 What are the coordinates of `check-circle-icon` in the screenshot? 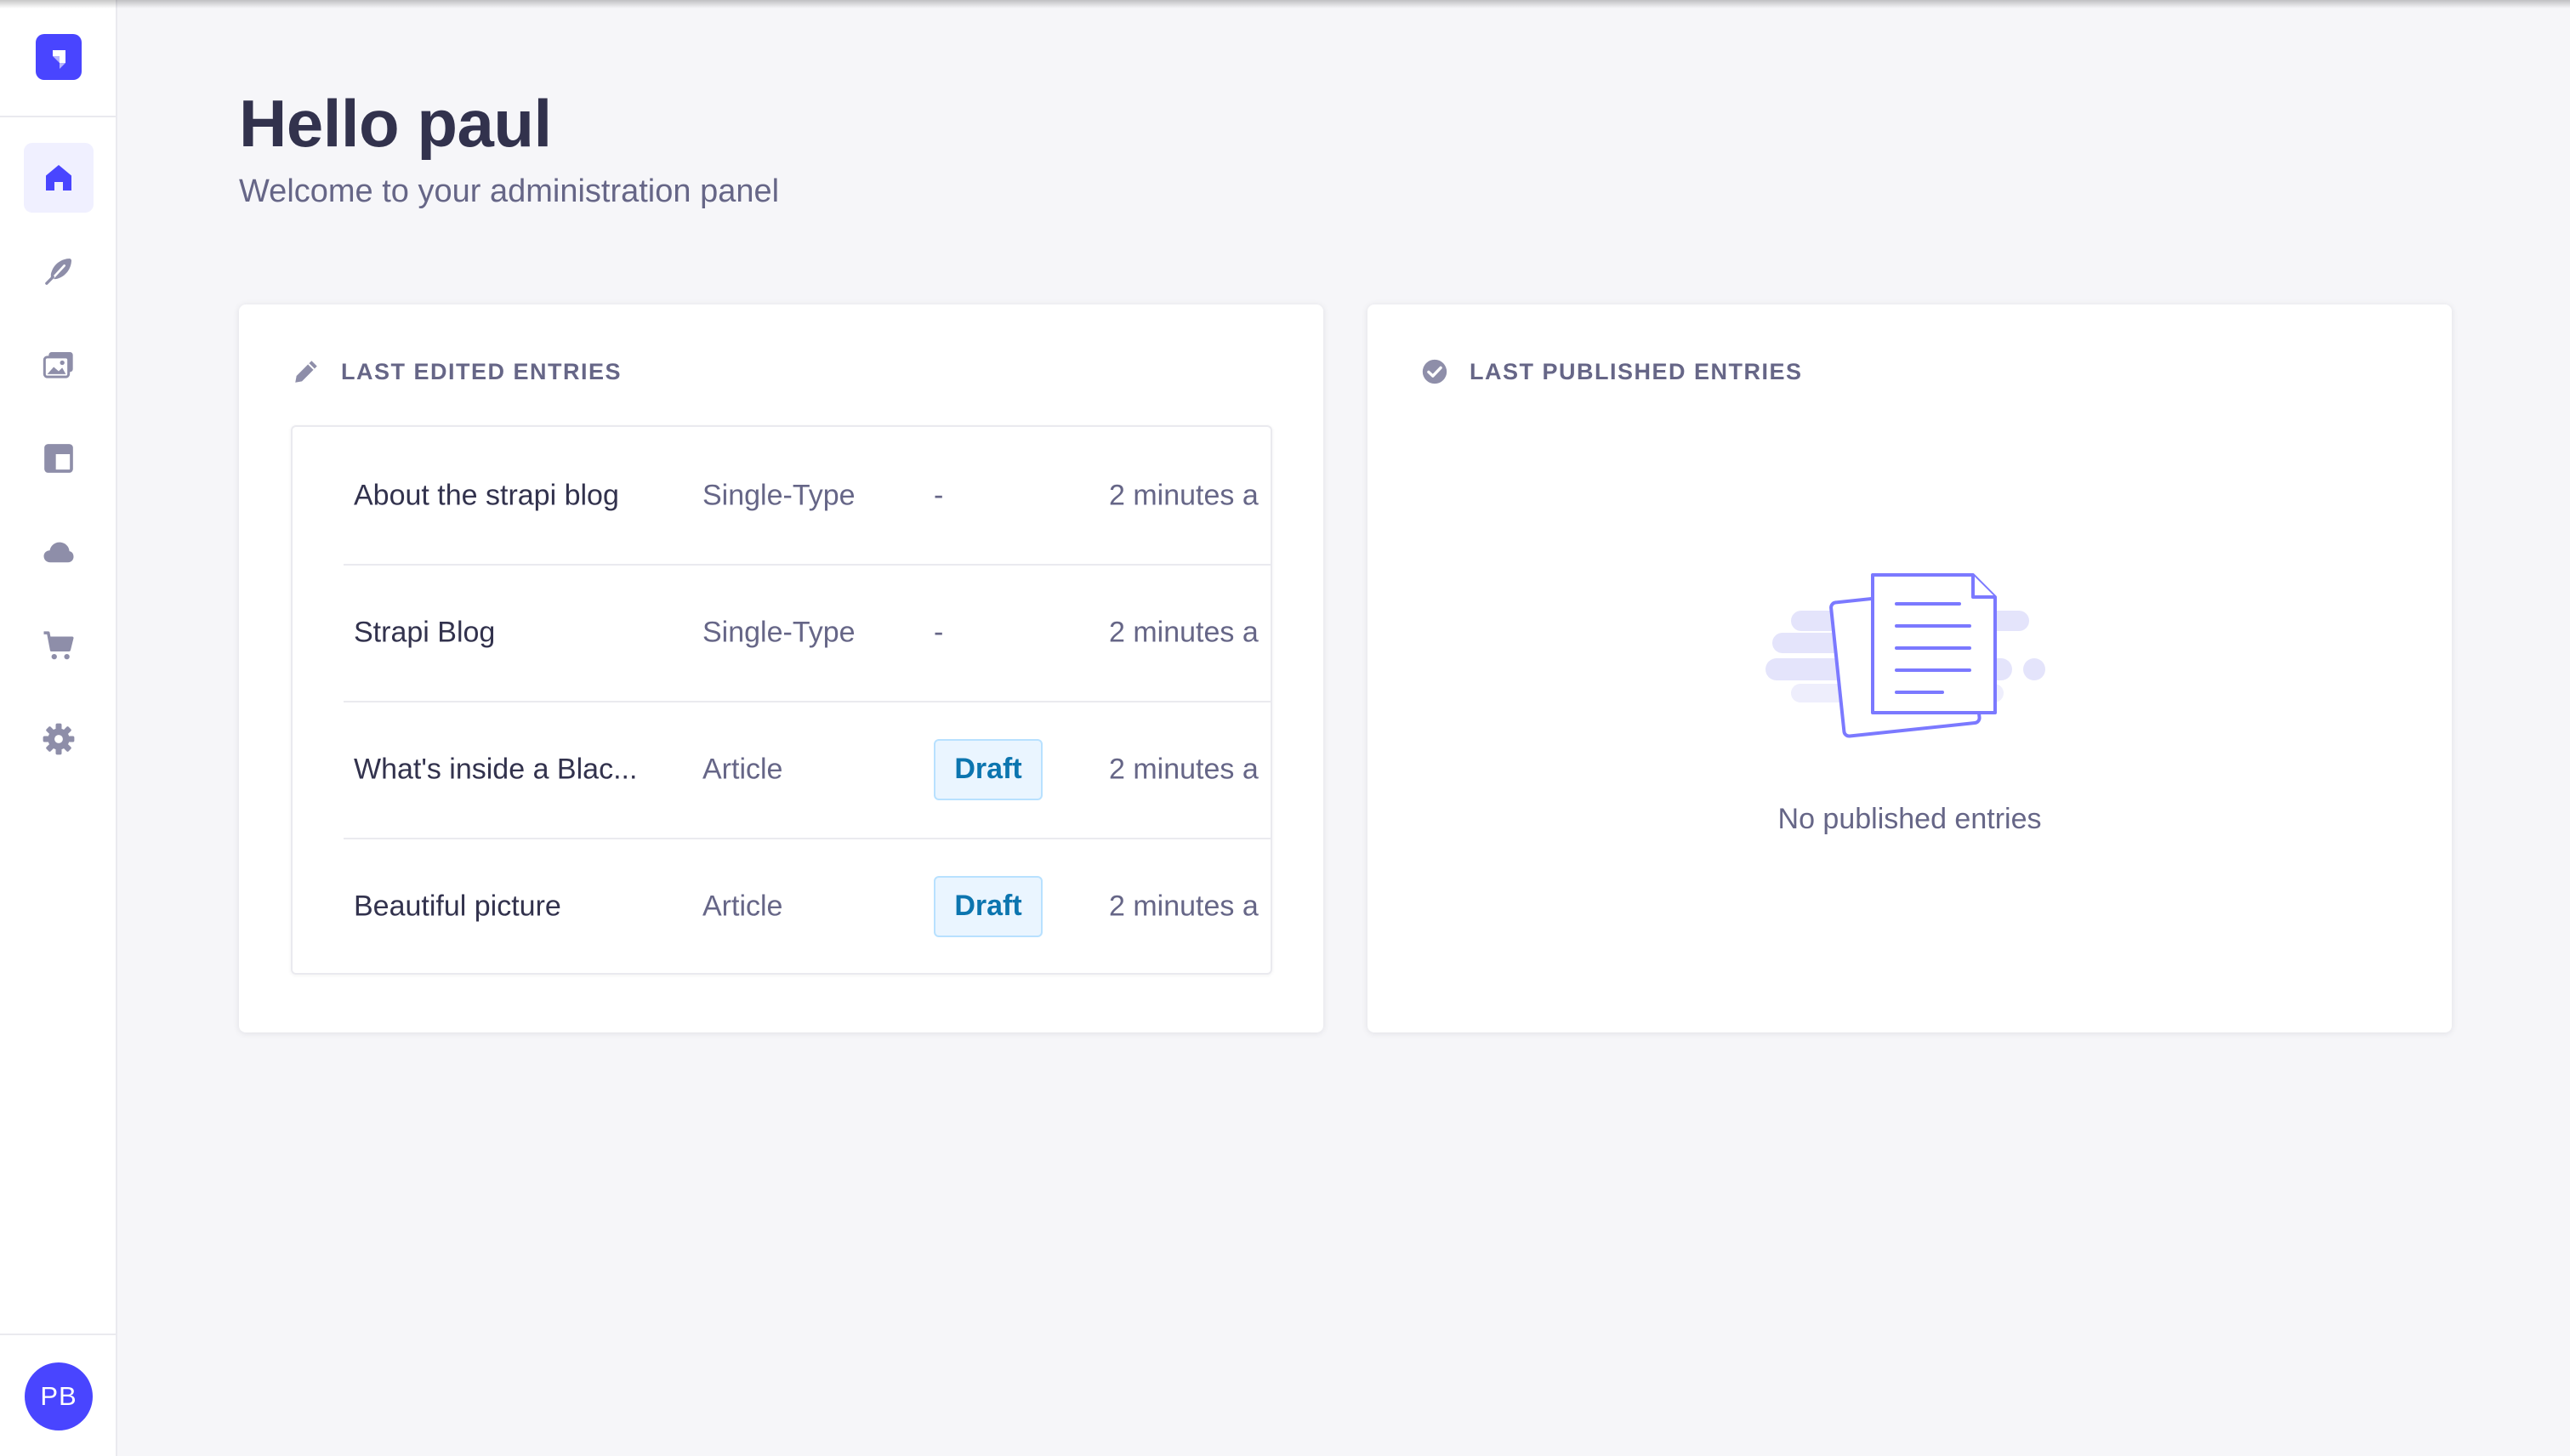 It's located at (1435, 371).